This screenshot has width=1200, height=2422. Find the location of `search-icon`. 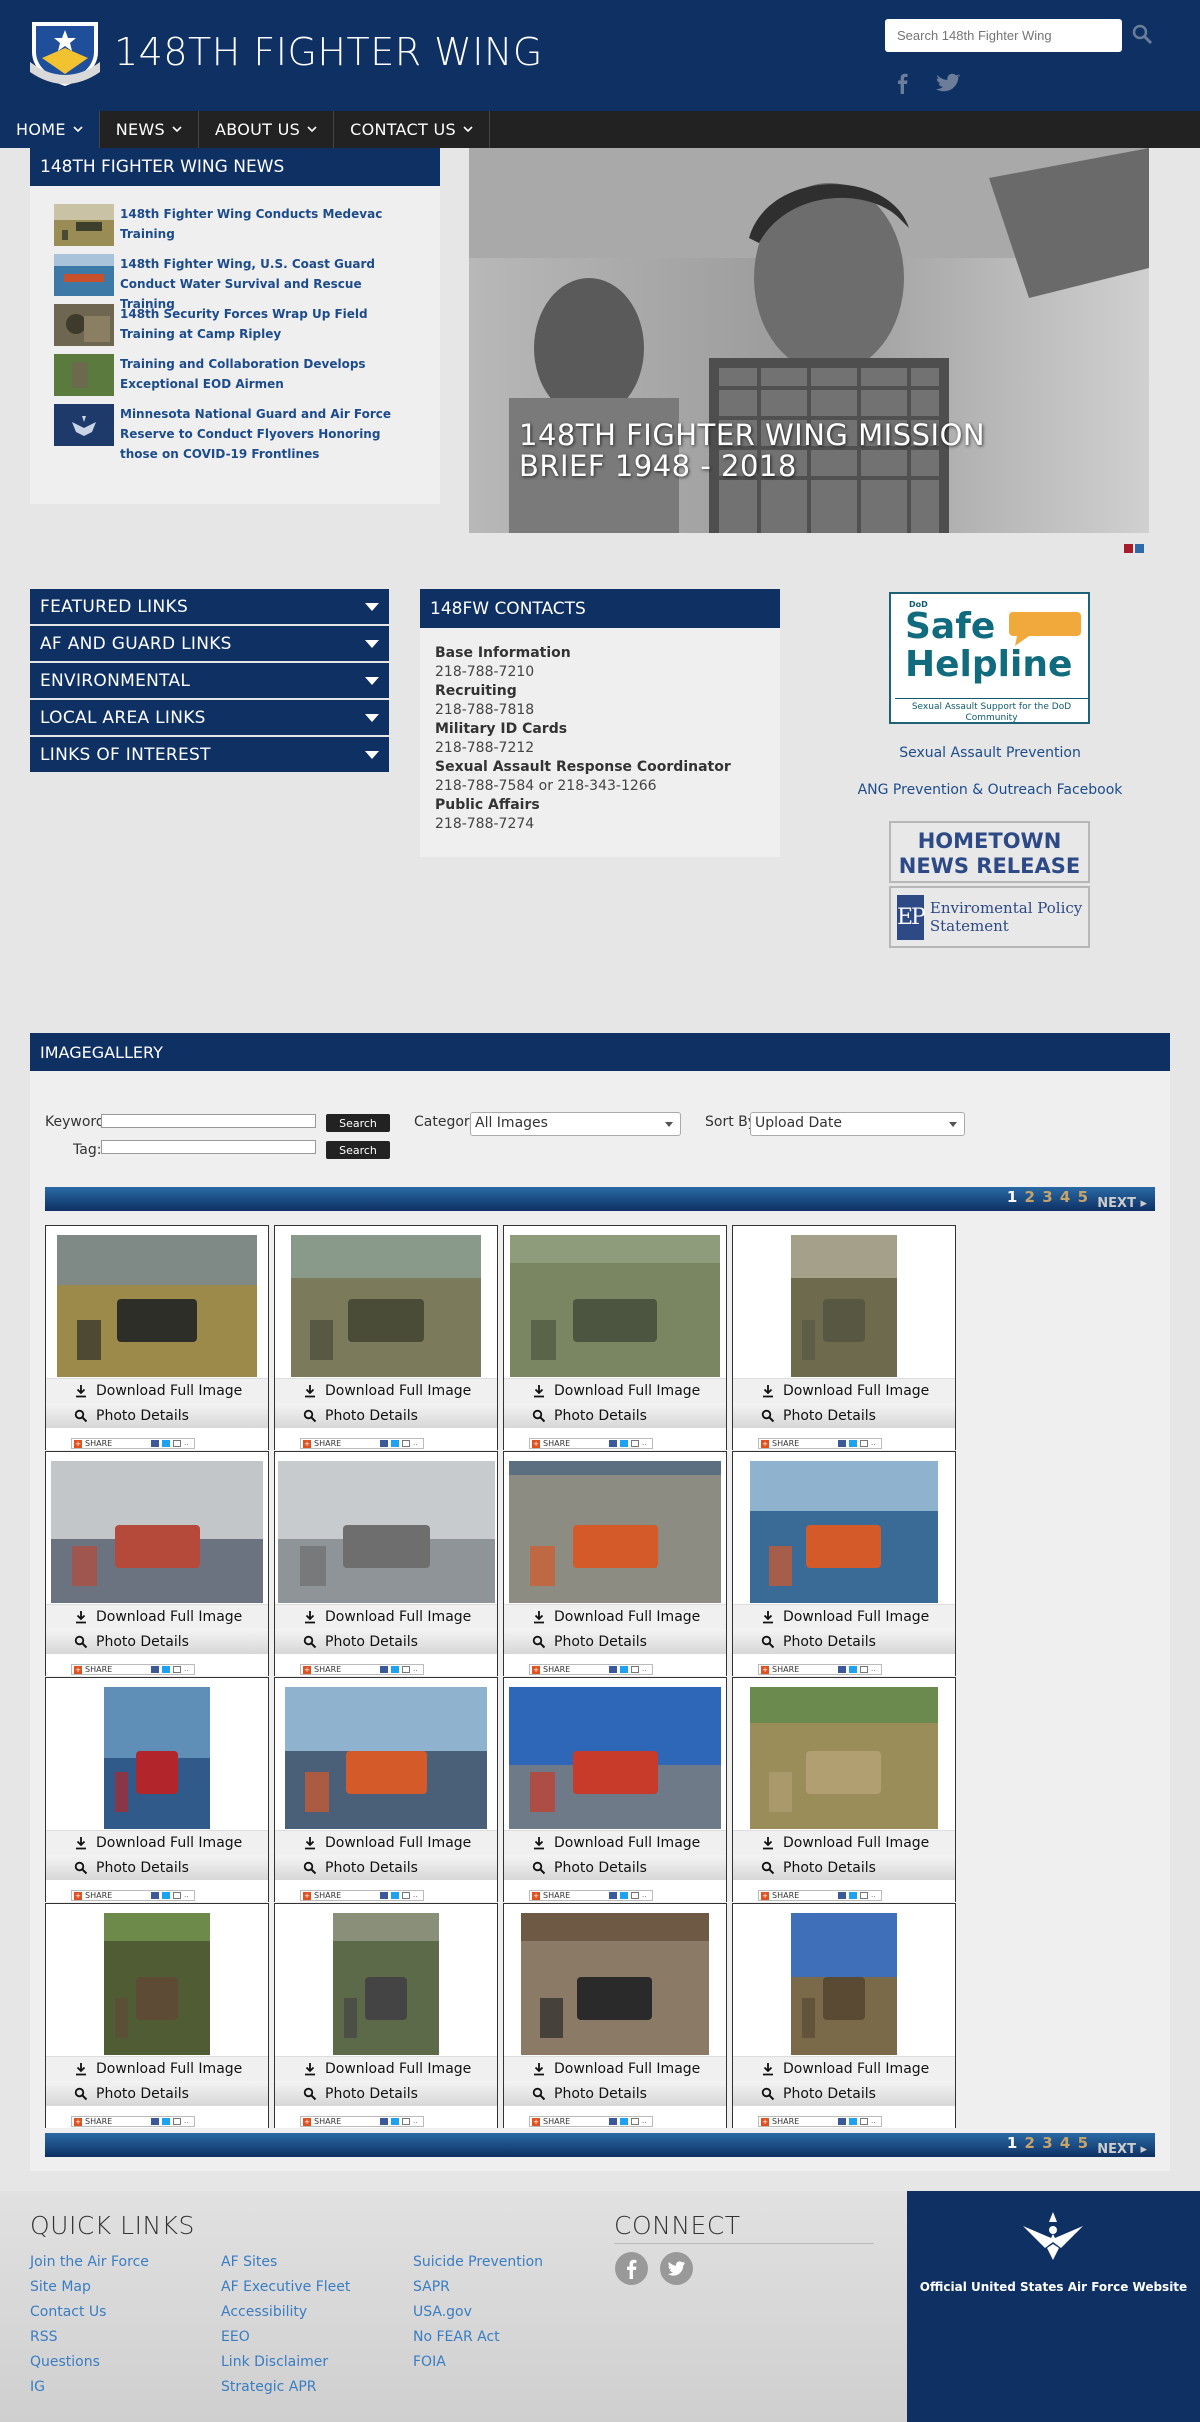

search-icon is located at coordinates (1143, 35).